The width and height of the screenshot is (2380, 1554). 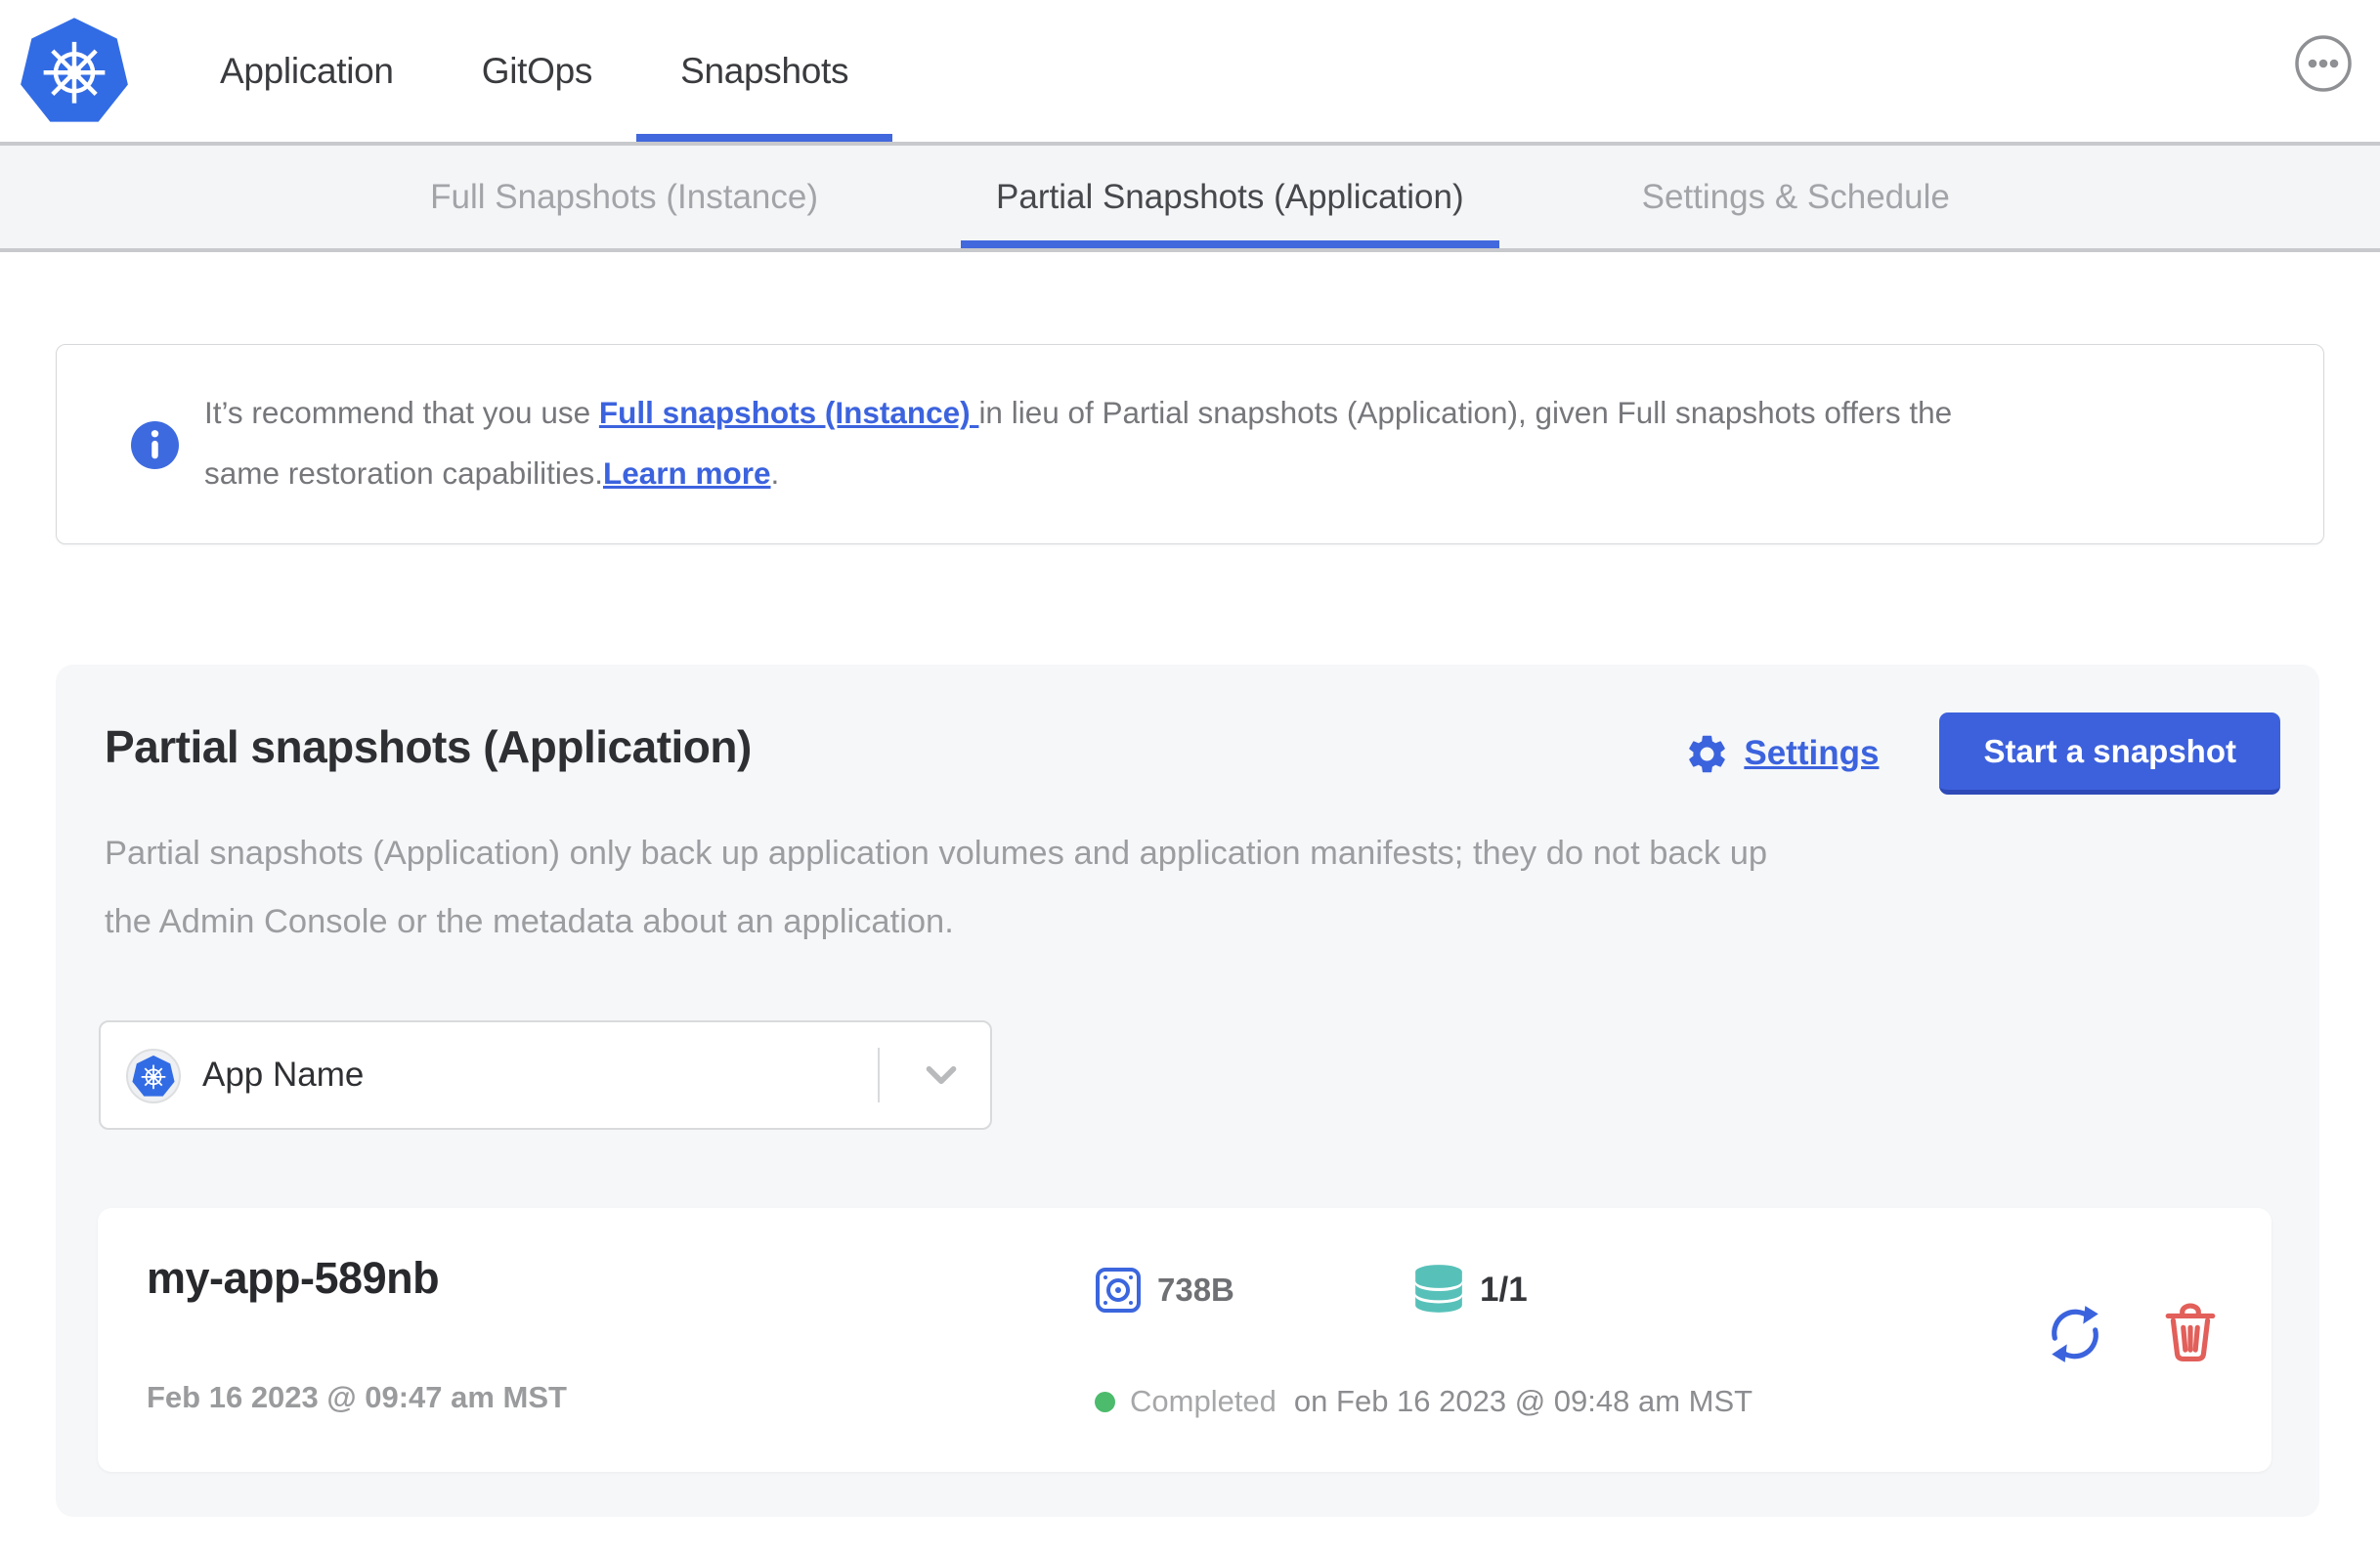 What do you see at coordinates (401, 412) in the screenshot?
I see `banner-text-before: It’s recommend that you use` at bounding box center [401, 412].